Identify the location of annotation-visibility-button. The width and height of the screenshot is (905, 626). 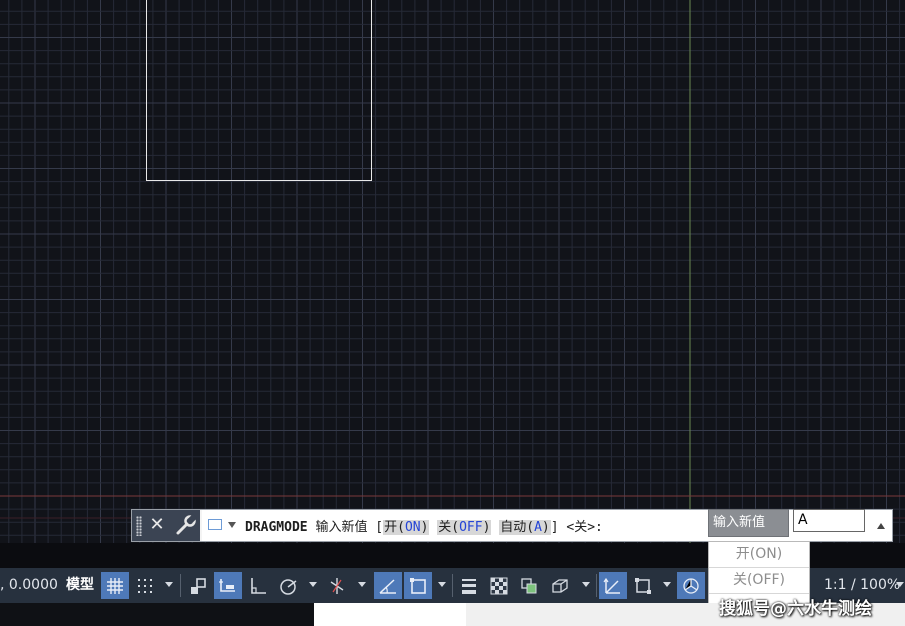
(691, 585).